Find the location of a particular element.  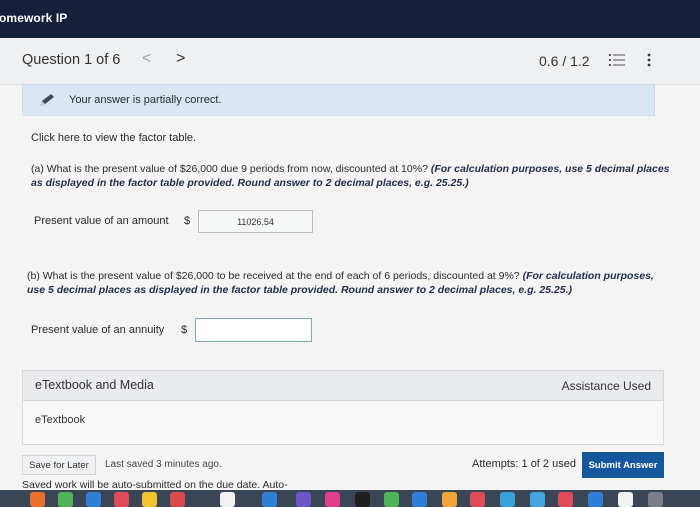

present-value-amount-label: Present value of an amount is located at coordinates (101, 221).